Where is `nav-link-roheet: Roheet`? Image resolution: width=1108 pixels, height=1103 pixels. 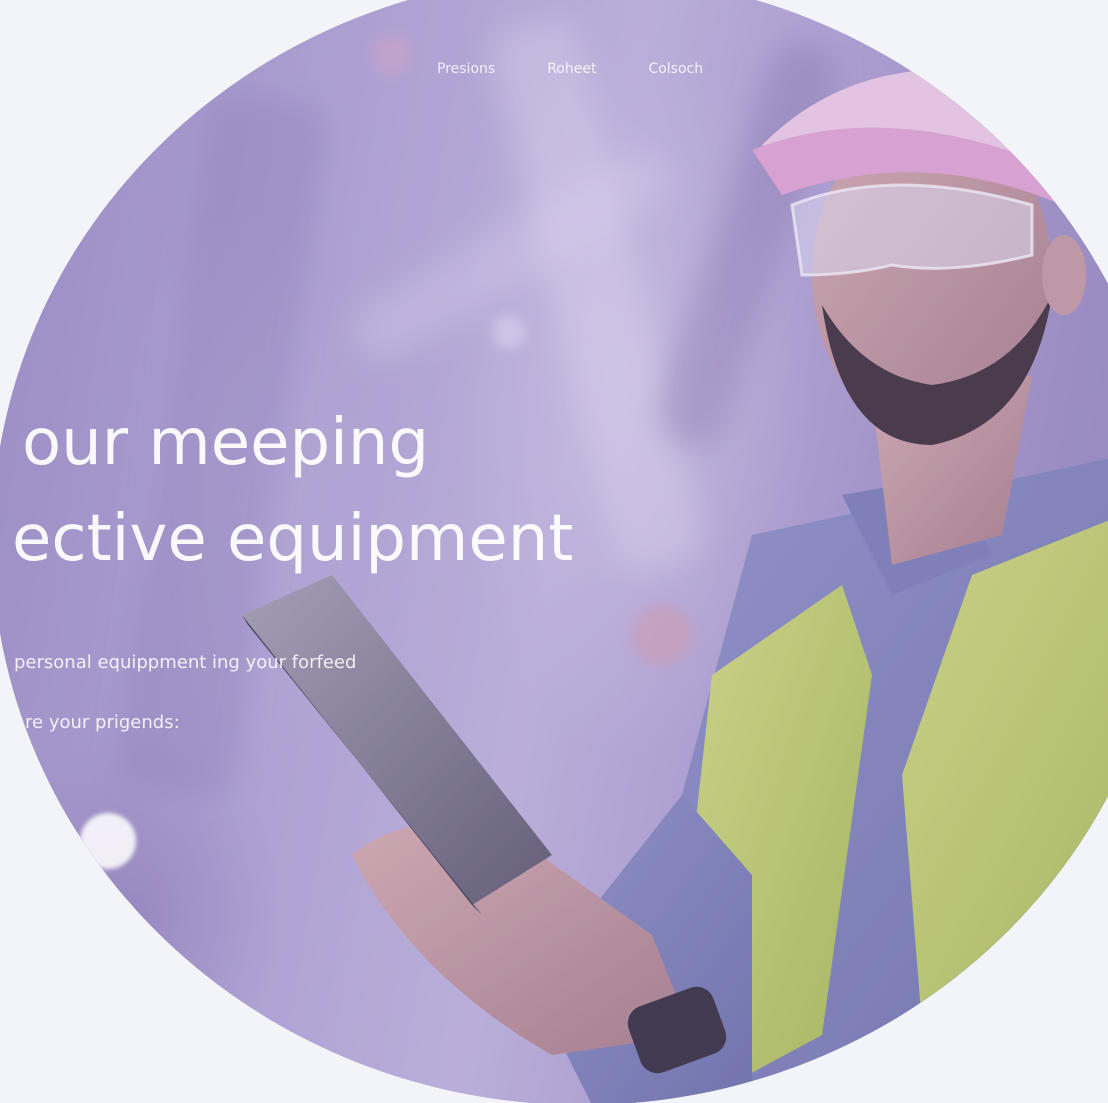
nav-link-roheet: Roheet is located at coordinates (571, 69).